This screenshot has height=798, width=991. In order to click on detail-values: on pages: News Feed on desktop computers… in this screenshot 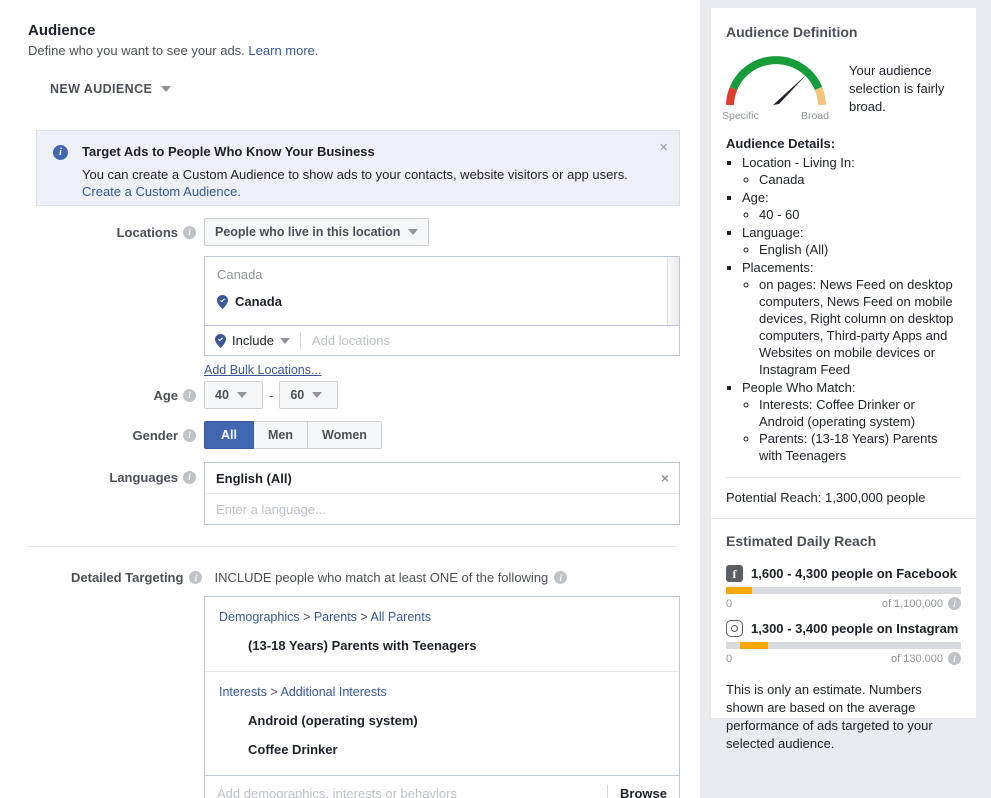, I will do `click(860, 327)`.